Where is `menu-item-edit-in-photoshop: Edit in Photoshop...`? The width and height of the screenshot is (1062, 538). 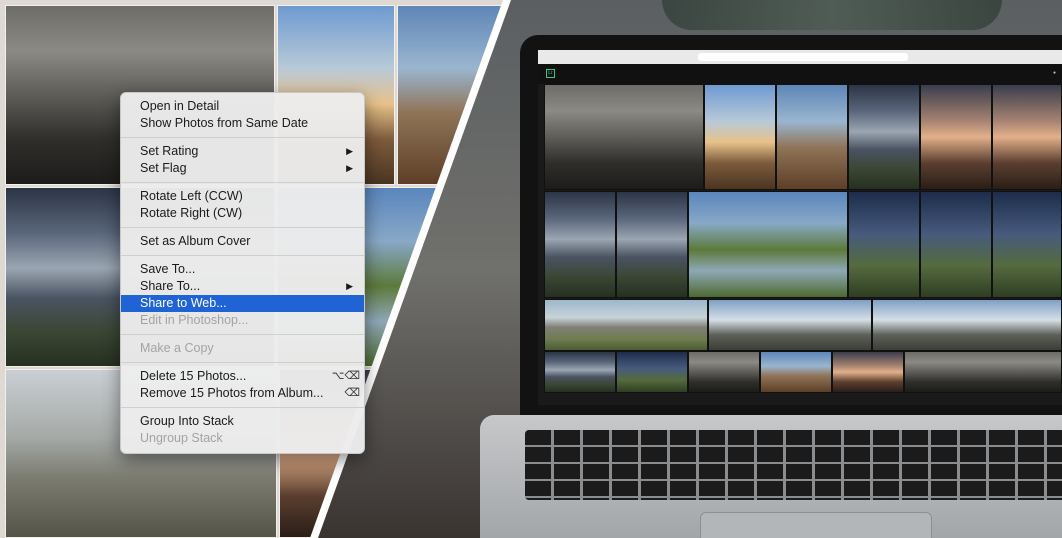 menu-item-edit-in-photoshop: Edit in Photoshop... is located at coordinates (242, 320).